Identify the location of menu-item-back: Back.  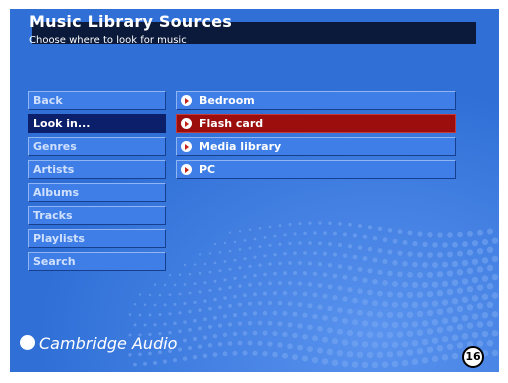
(97, 100).